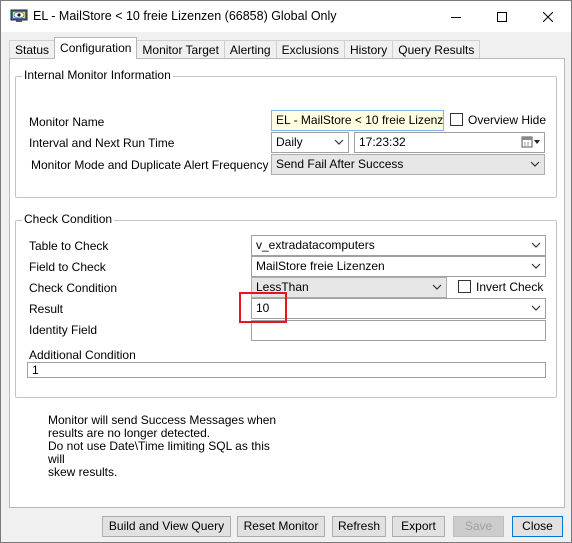 This screenshot has width=572, height=543. What do you see at coordinates (398, 266) in the screenshot?
I see `field-to-check-select: MailStore freie Lizenzen` at bounding box center [398, 266].